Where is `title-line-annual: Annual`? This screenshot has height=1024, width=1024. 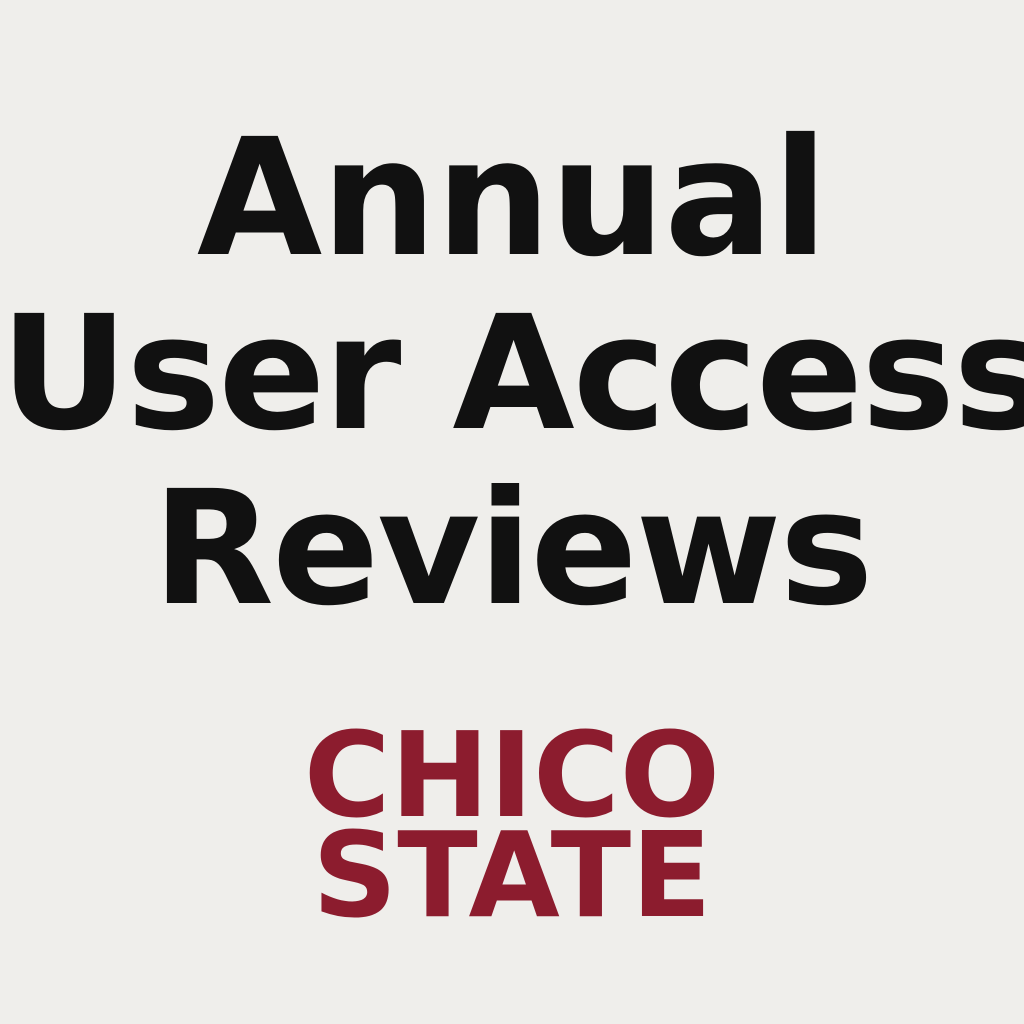
title-line-annual: Annual is located at coordinates (512, 199).